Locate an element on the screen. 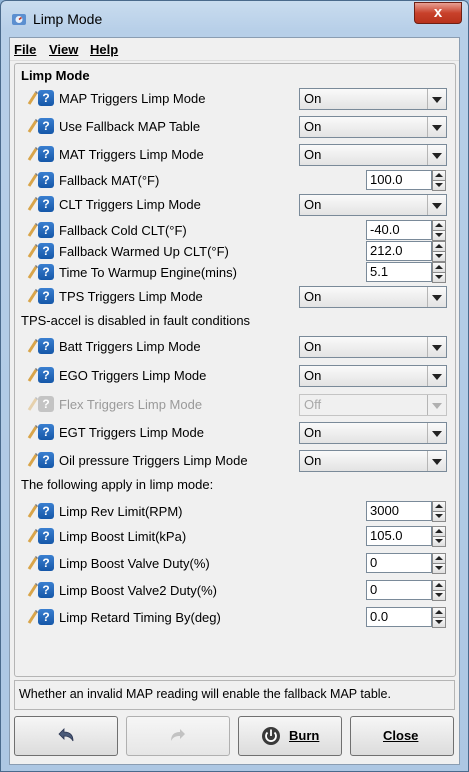 This screenshot has width=469, height=772. mat-triggers-select: On is located at coordinates (373, 155).